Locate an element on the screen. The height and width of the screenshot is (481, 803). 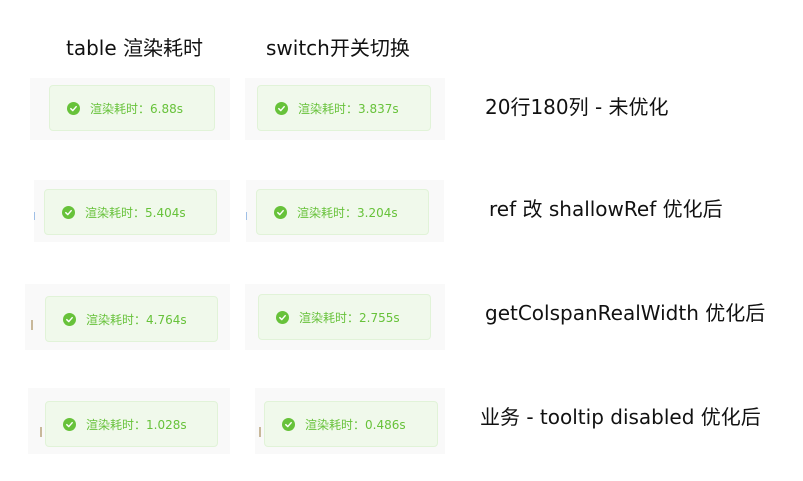
switch-render-toast-row-4: 渲染耗时：0.486s is located at coordinates (351, 424).